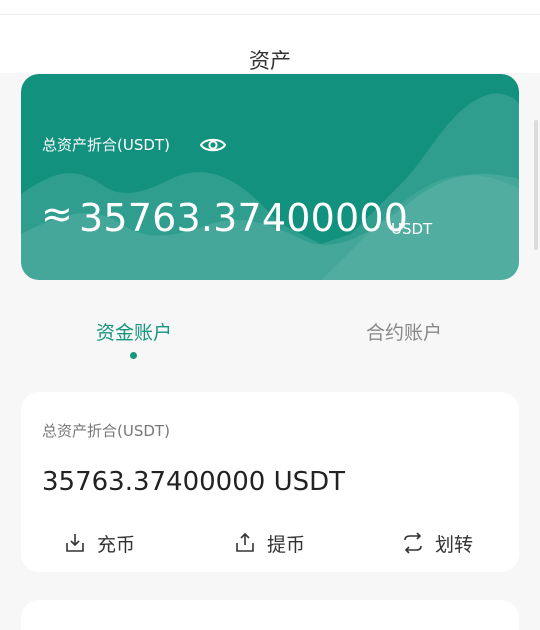  What do you see at coordinates (75, 543) in the screenshot?
I see `deposit-icon` at bounding box center [75, 543].